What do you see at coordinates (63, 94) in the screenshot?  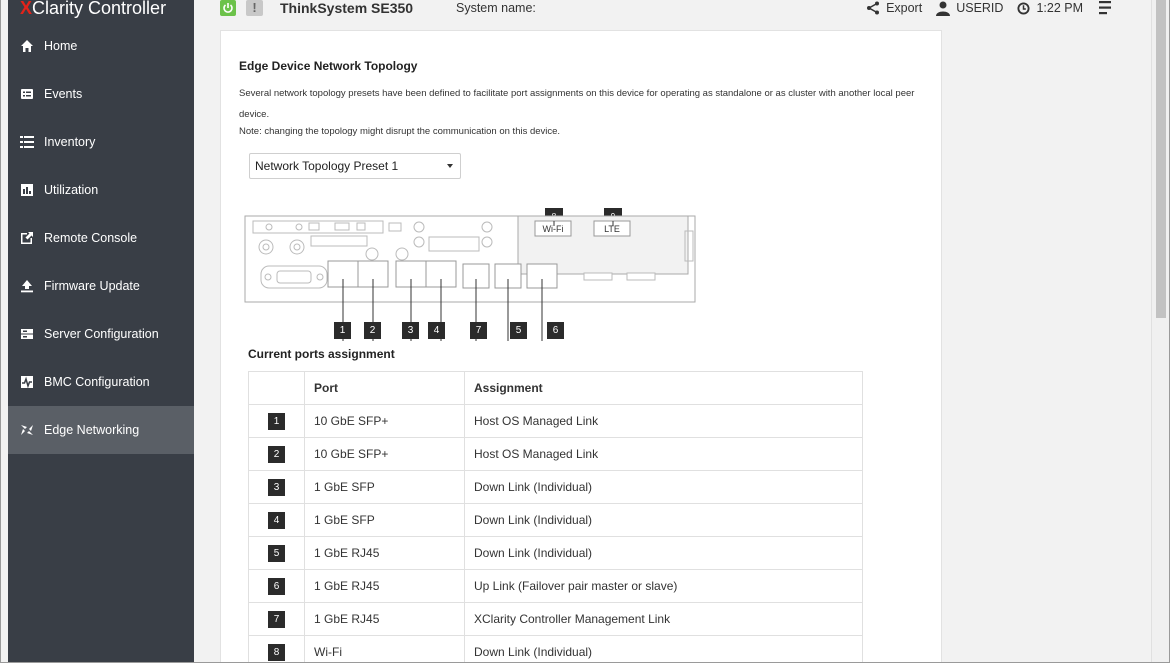 I see `sidebar-item-label: Events` at bounding box center [63, 94].